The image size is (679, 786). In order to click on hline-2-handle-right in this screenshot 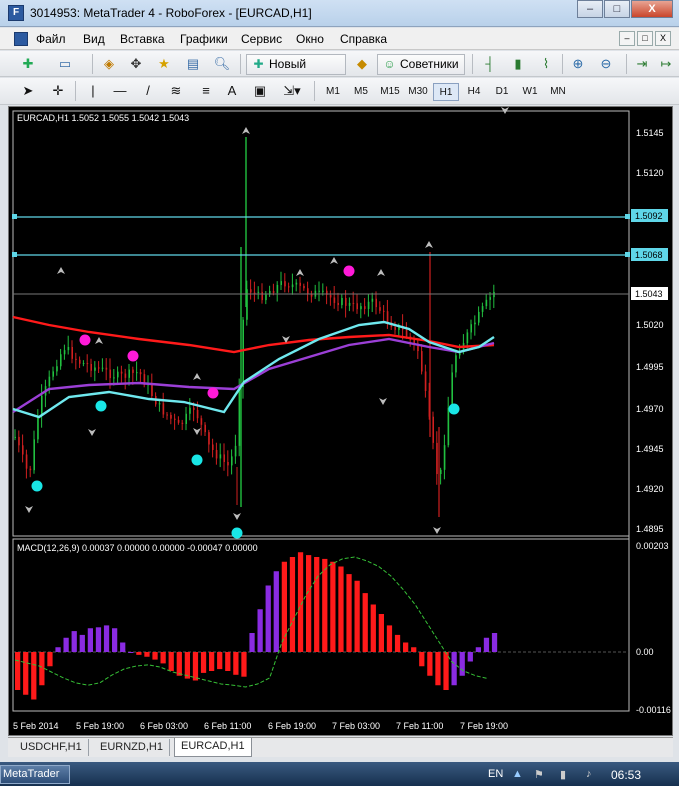, I will do `click(627, 254)`.